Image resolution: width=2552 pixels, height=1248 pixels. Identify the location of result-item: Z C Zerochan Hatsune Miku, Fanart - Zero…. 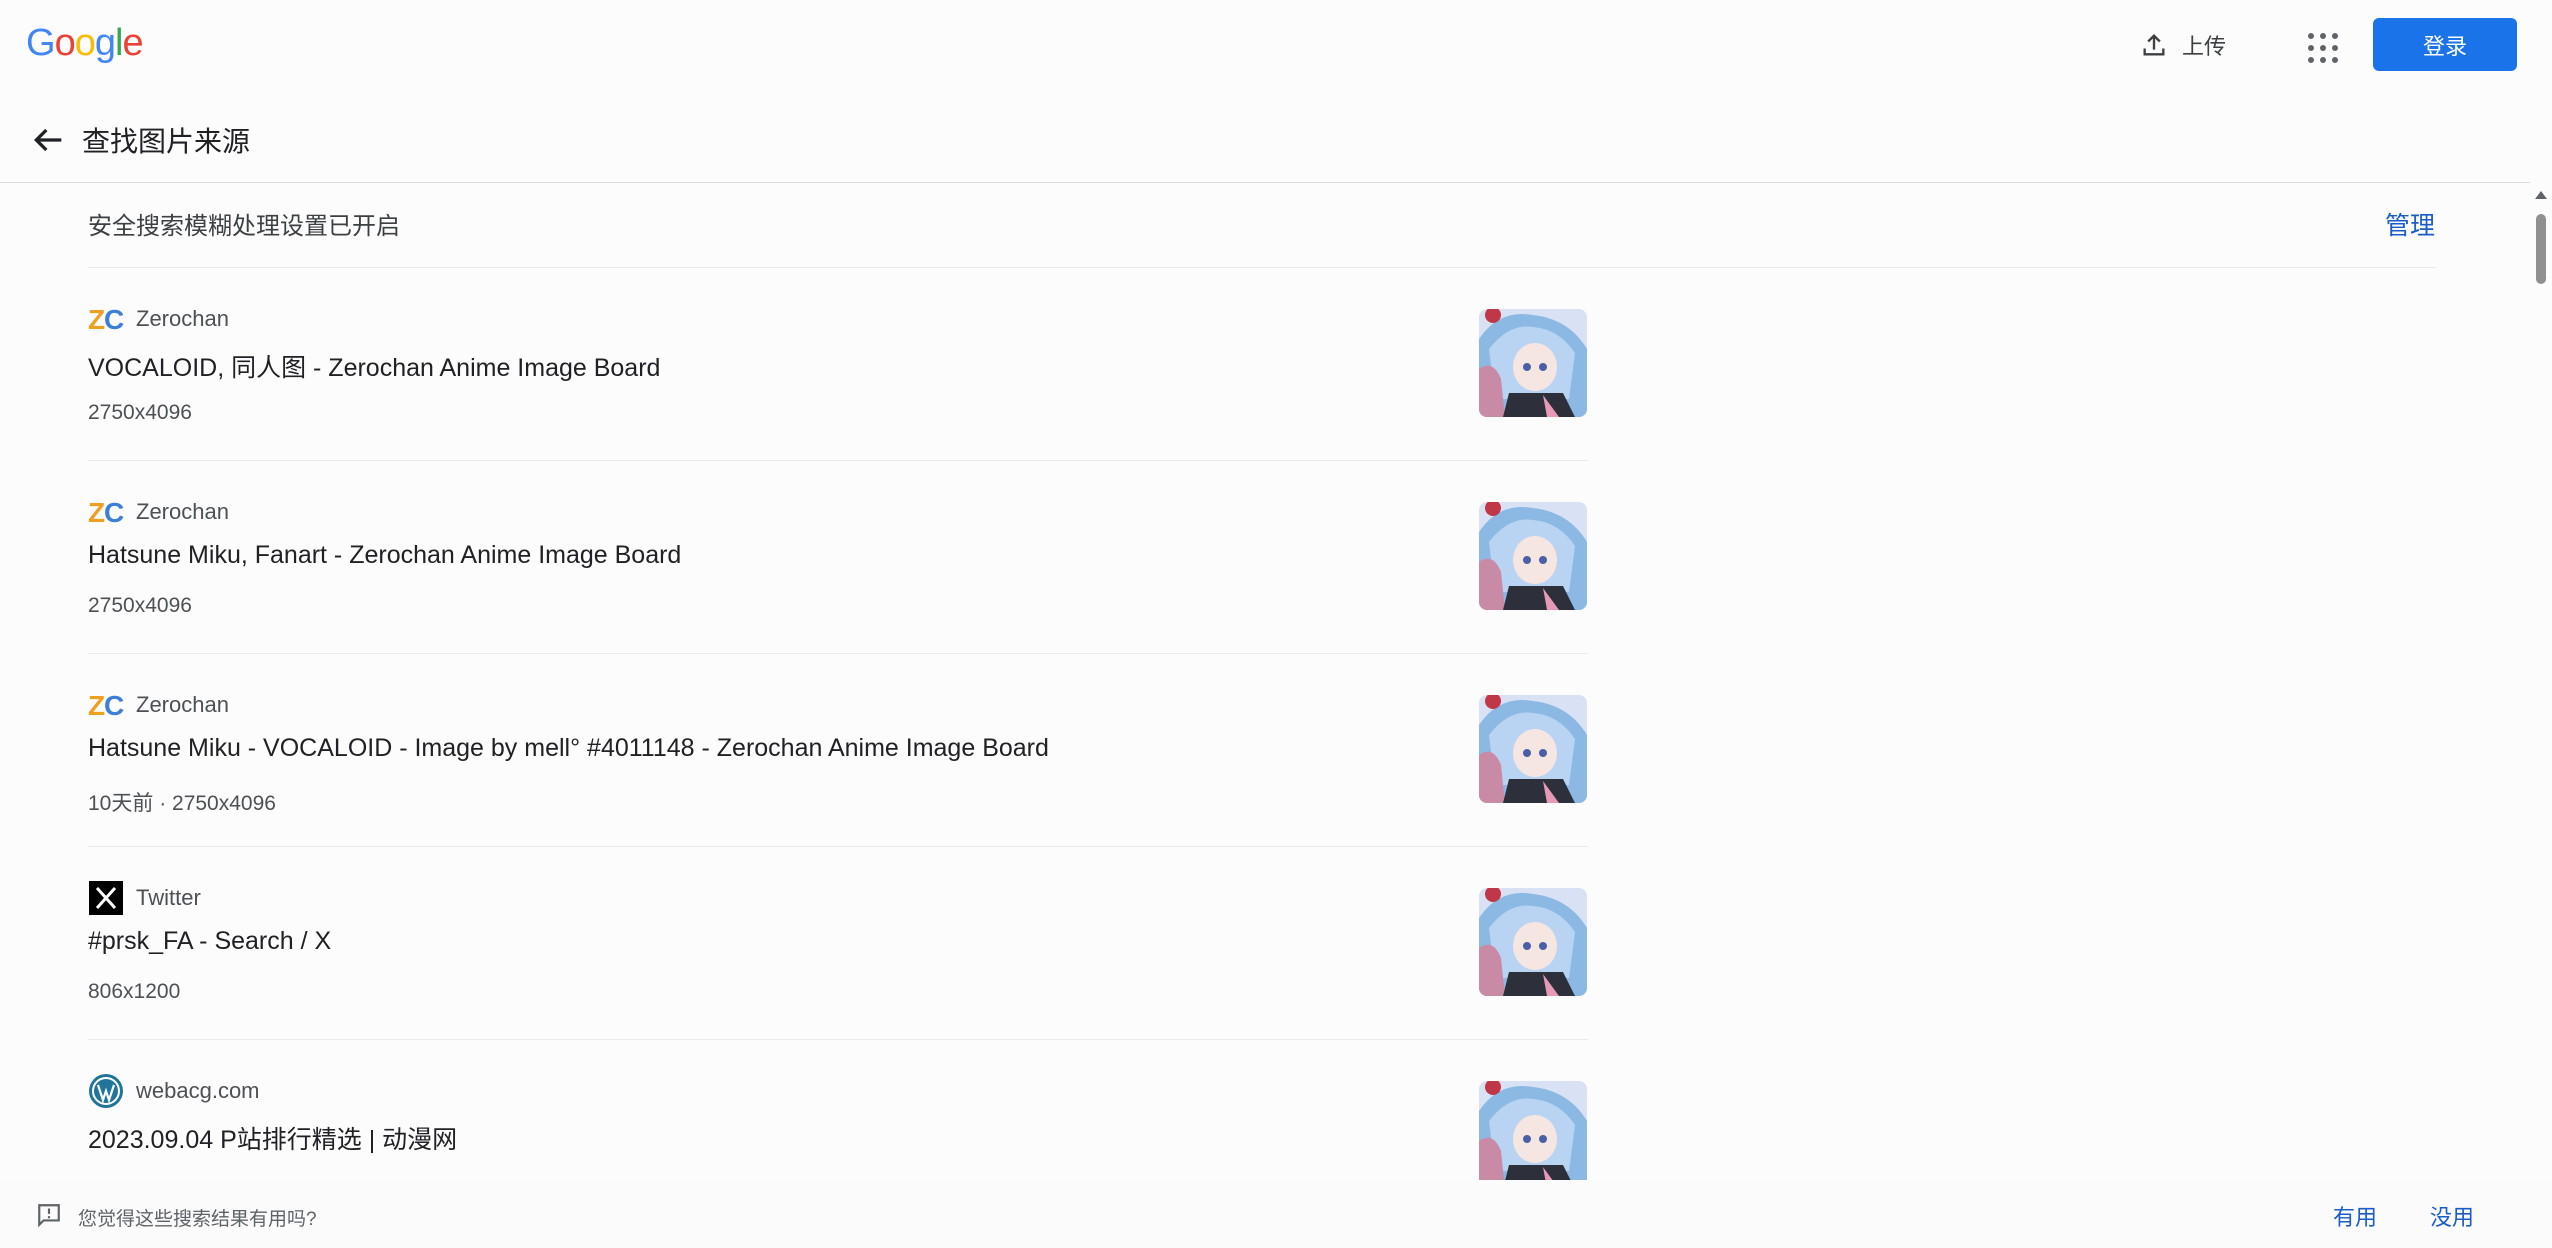
(838, 557).